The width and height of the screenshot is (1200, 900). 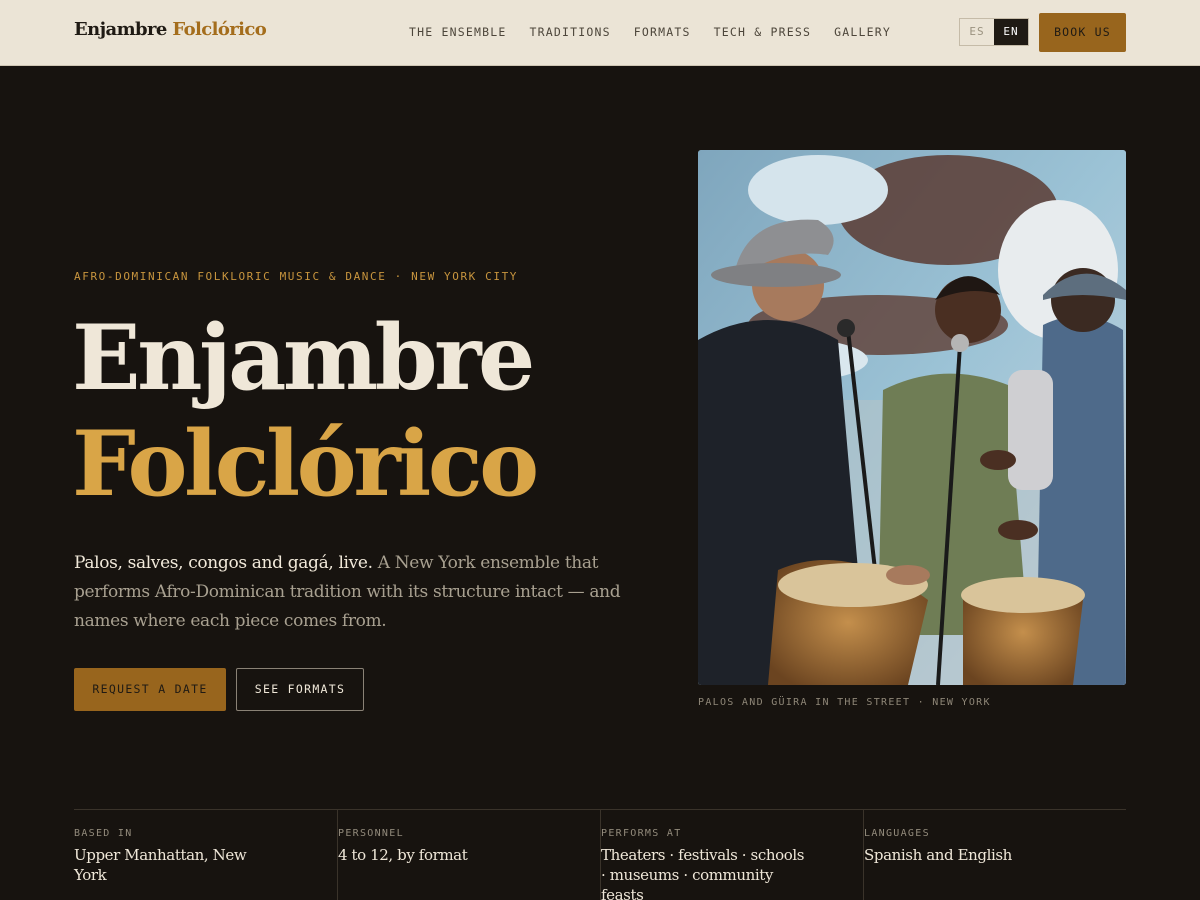 I want to click on lang-option-es: ES, so click(x=977, y=32).